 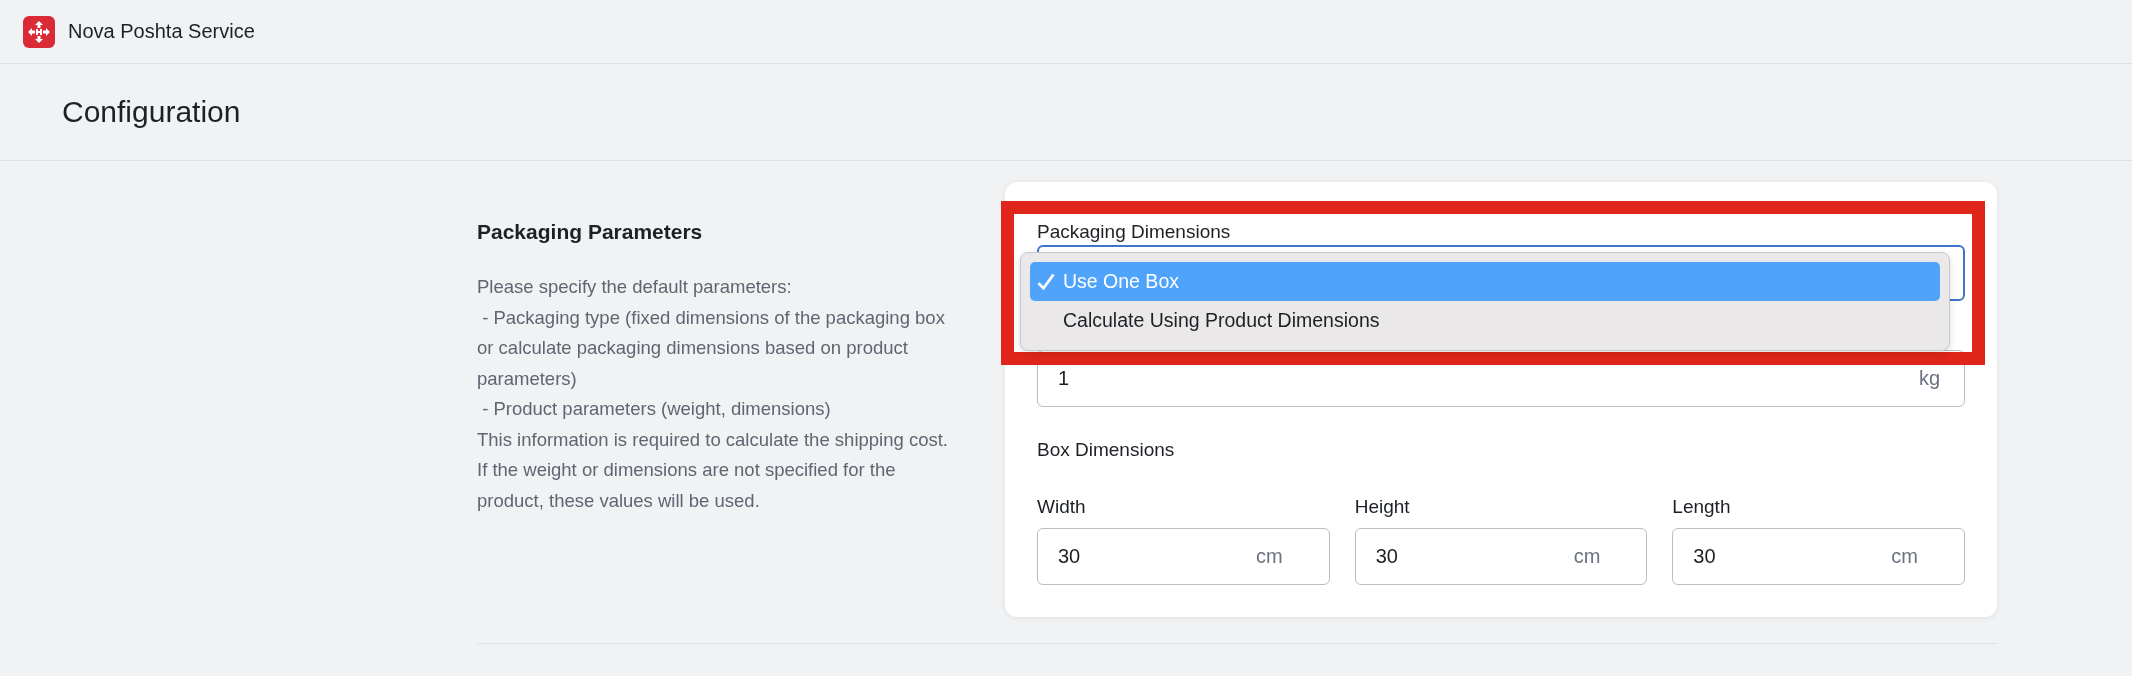 I want to click on page-title: Configuration, so click(x=151, y=112).